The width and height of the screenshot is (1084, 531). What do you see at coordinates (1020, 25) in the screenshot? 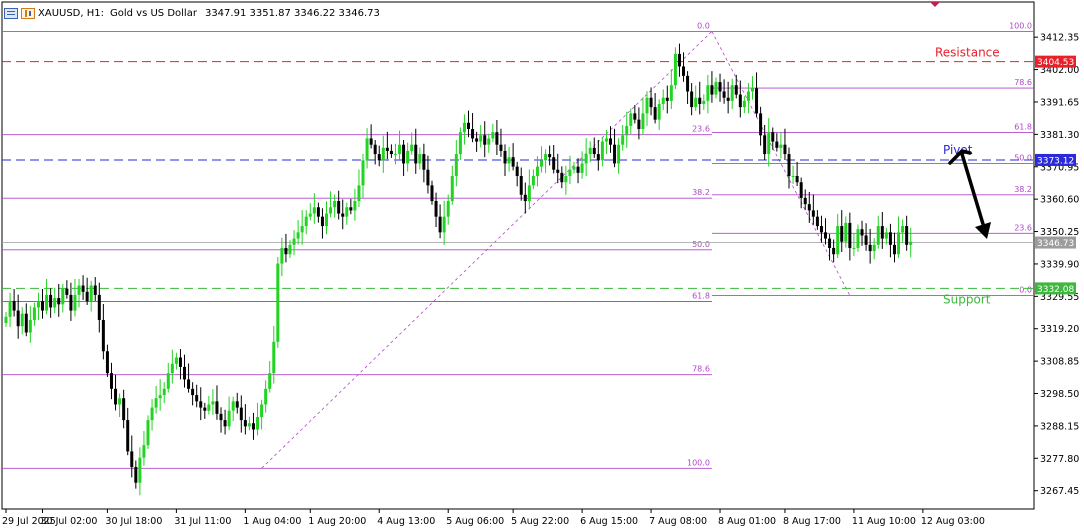
I see `fib-right-level-label: 100.0` at bounding box center [1020, 25].